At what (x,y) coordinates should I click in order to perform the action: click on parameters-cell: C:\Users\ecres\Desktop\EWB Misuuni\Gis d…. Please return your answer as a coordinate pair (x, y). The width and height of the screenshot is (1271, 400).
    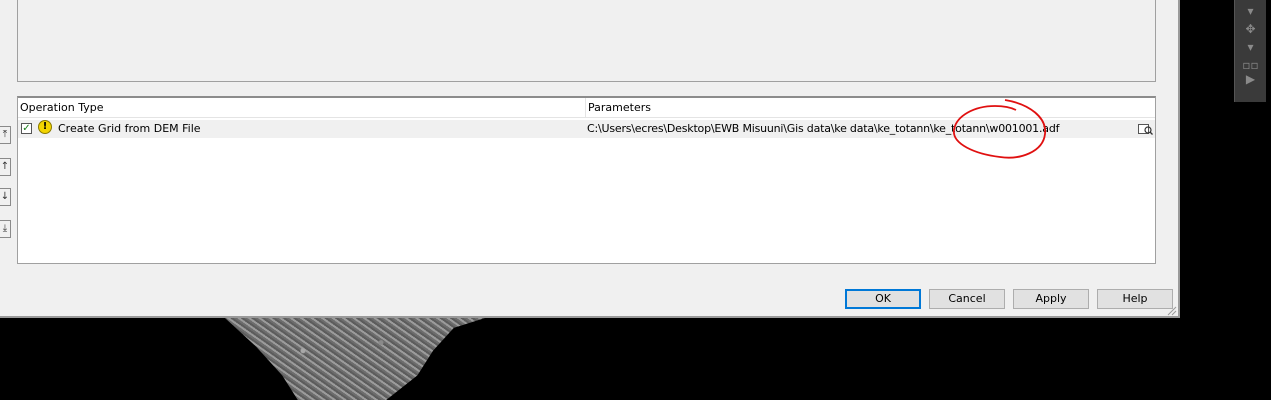
    Looking at the image, I should click on (823, 128).